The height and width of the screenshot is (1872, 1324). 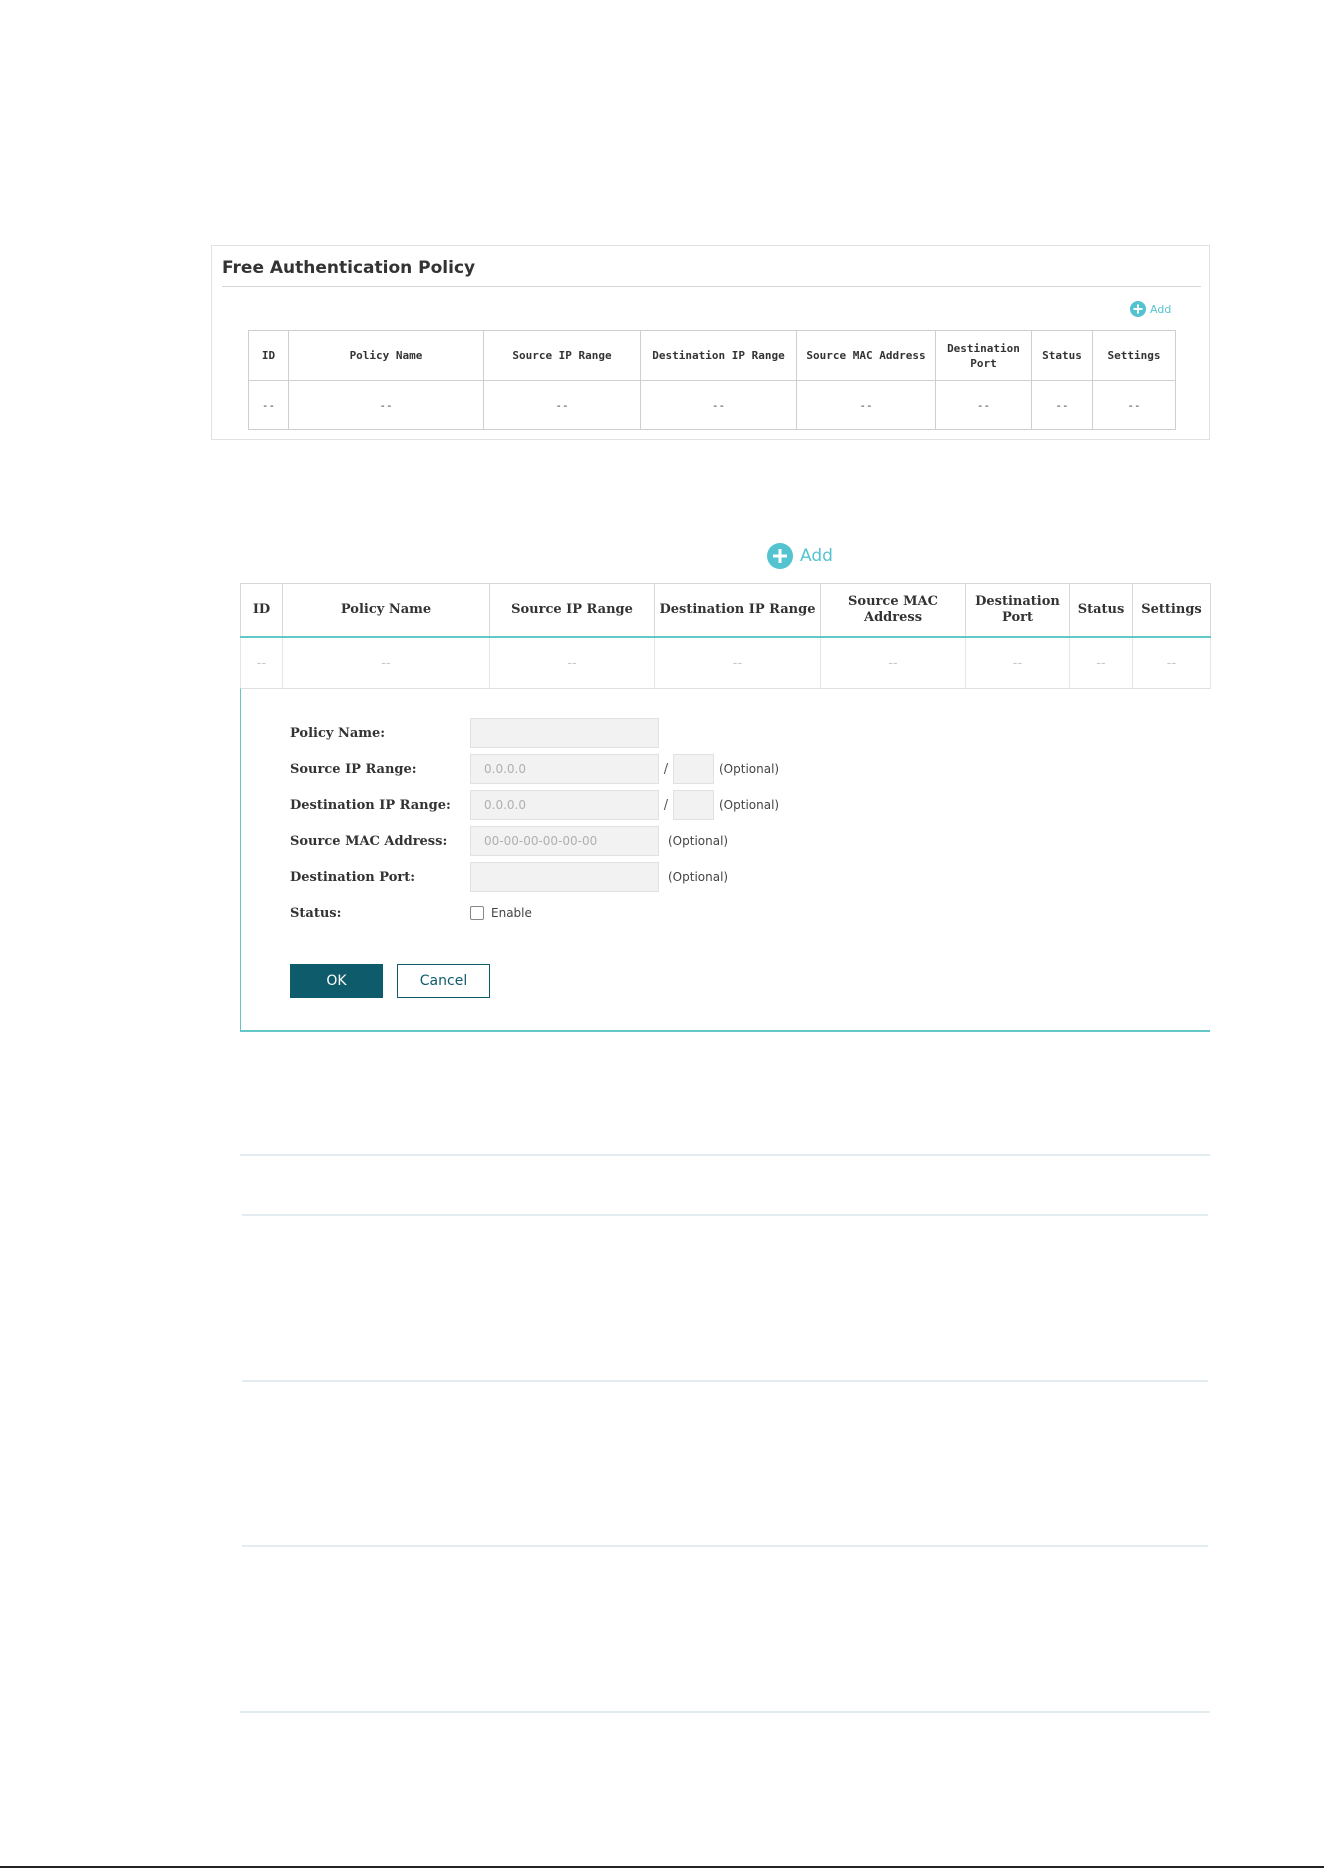 I want to click on source-ip-label: Source IP Range:, so click(x=353, y=769).